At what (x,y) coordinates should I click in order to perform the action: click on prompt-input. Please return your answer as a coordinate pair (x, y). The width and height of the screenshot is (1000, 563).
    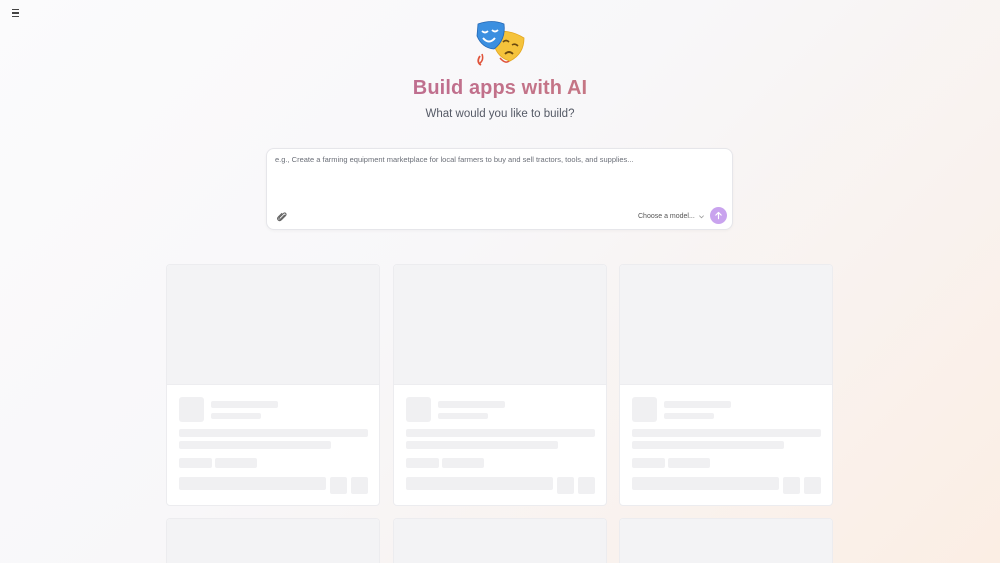
    Looking at the image, I should click on (500, 175).